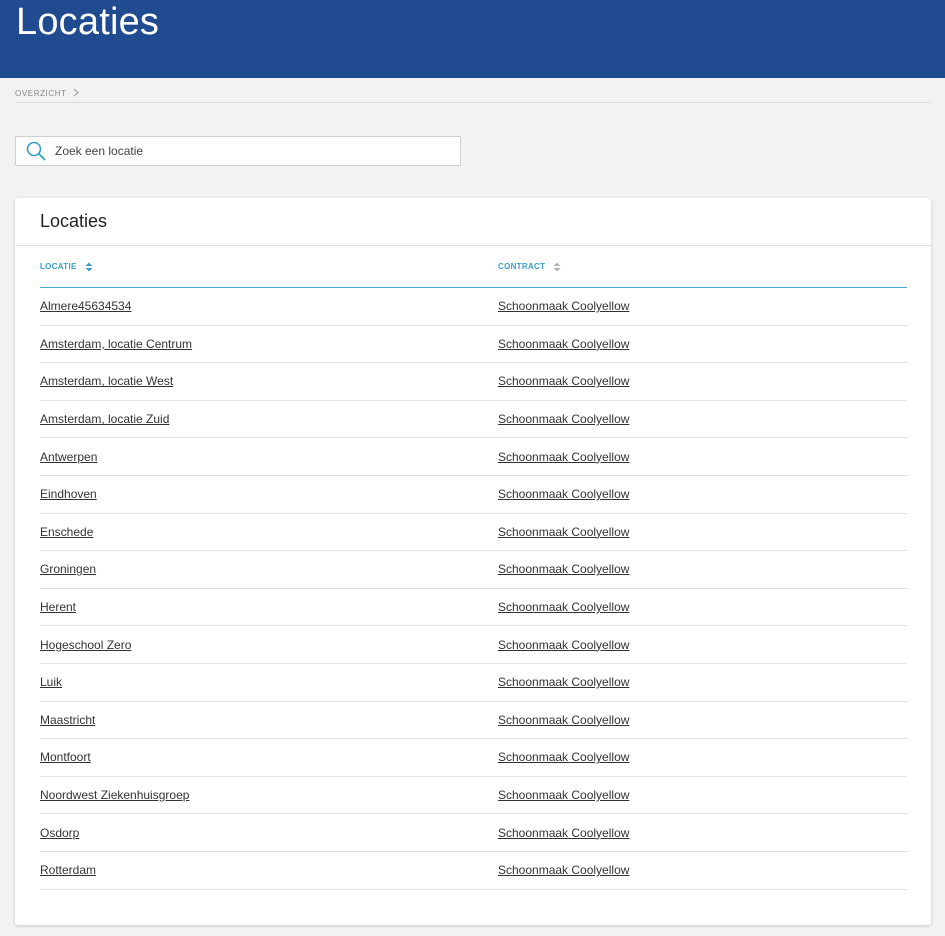 This screenshot has height=936, width=945. What do you see at coordinates (36, 151) in the screenshot?
I see `search-icon` at bounding box center [36, 151].